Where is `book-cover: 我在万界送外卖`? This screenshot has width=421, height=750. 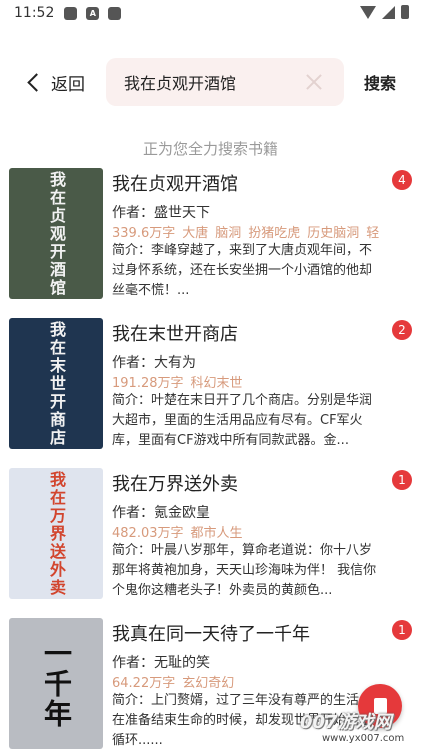
book-cover: 我在万界送外卖 is located at coordinates (56, 533).